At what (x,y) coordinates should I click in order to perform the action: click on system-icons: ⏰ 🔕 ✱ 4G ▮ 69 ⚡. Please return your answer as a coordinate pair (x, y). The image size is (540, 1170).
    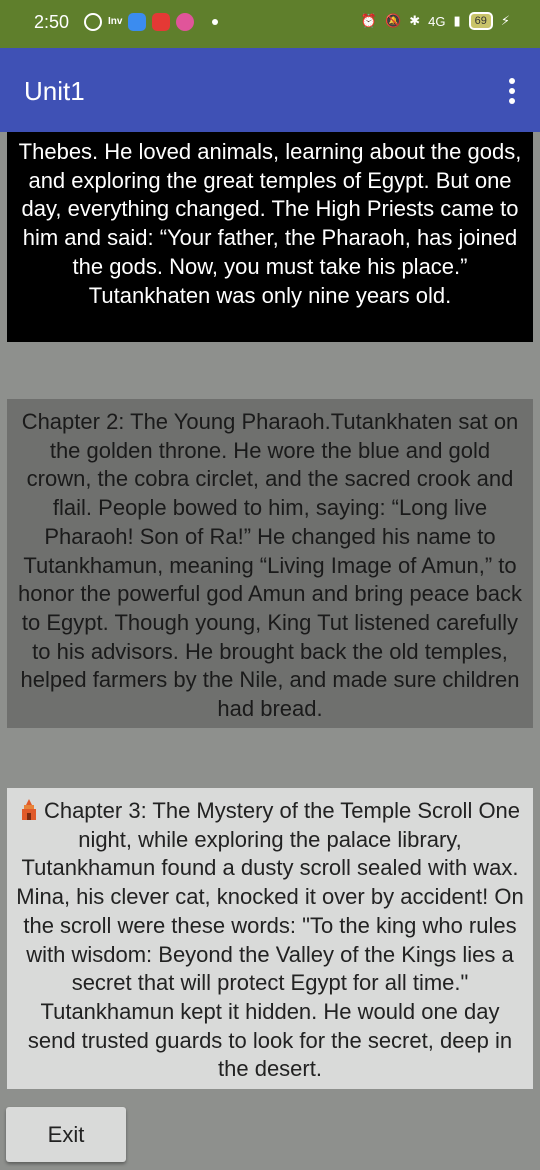
    Looking at the image, I should click on (435, 21).